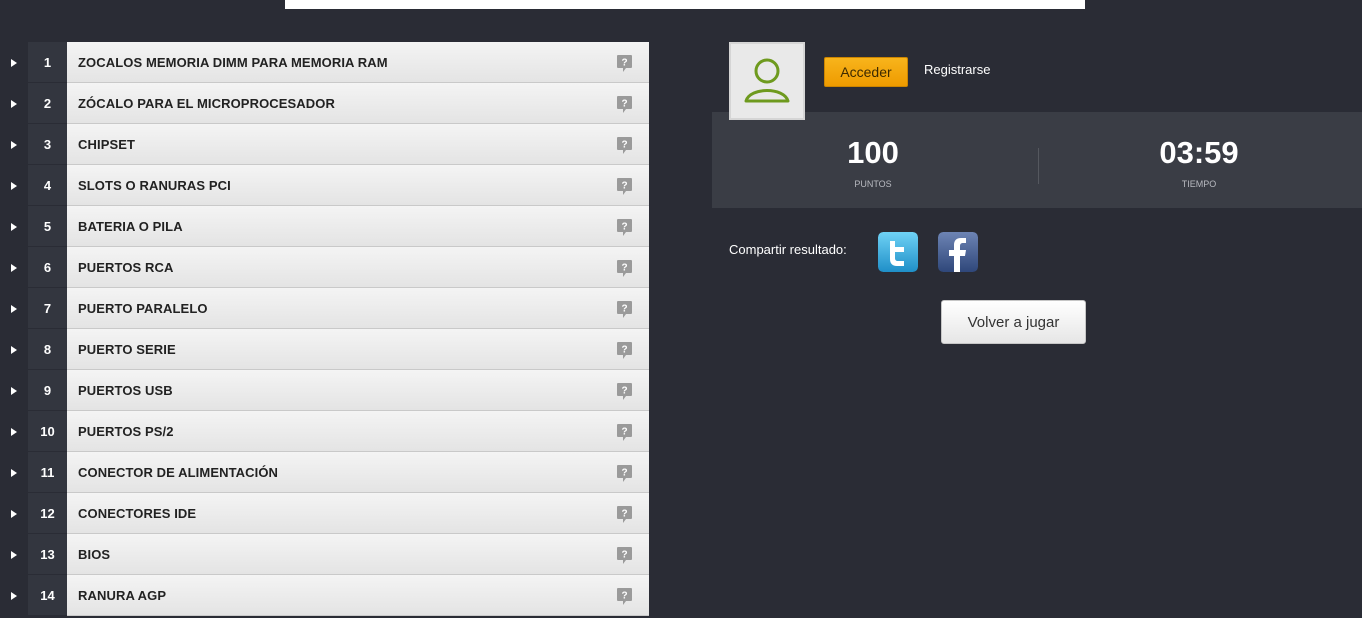  Describe the element at coordinates (130, 226) in the screenshot. I see `answer-label: BATERIA O PILA` at that location.